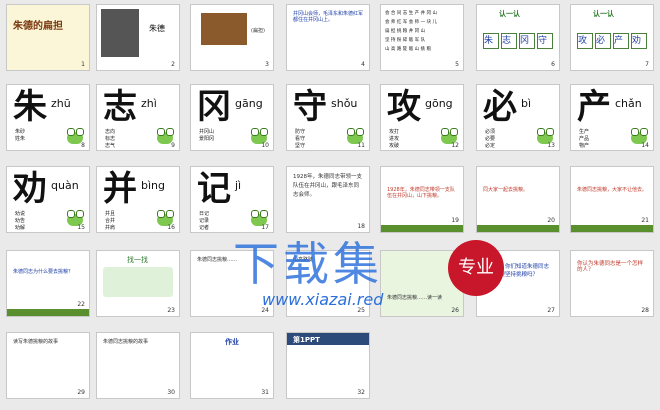 The width and height of the screenshot is (660, 410). What do you see at coordinates (214, 107) in the screenshot?
I see `hanzi: 冈` at bounding box center [214, 107].